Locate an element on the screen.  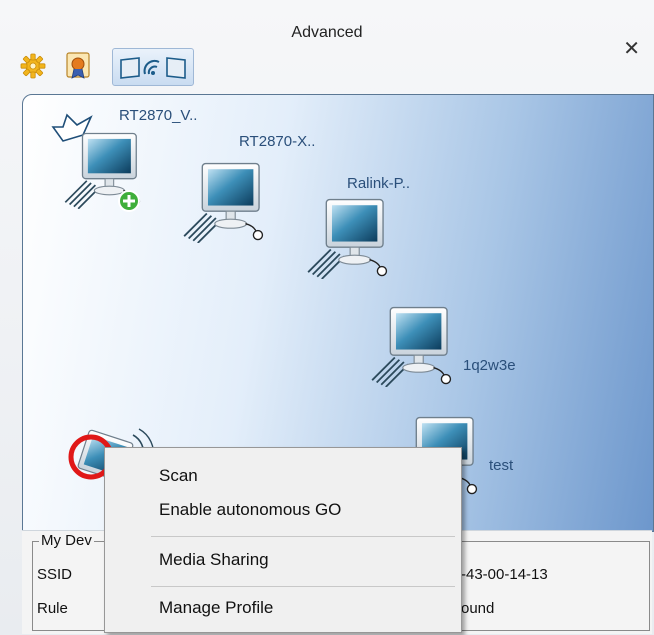
device-label-2: RT2870-X.. is located at coordinates (277, 141).